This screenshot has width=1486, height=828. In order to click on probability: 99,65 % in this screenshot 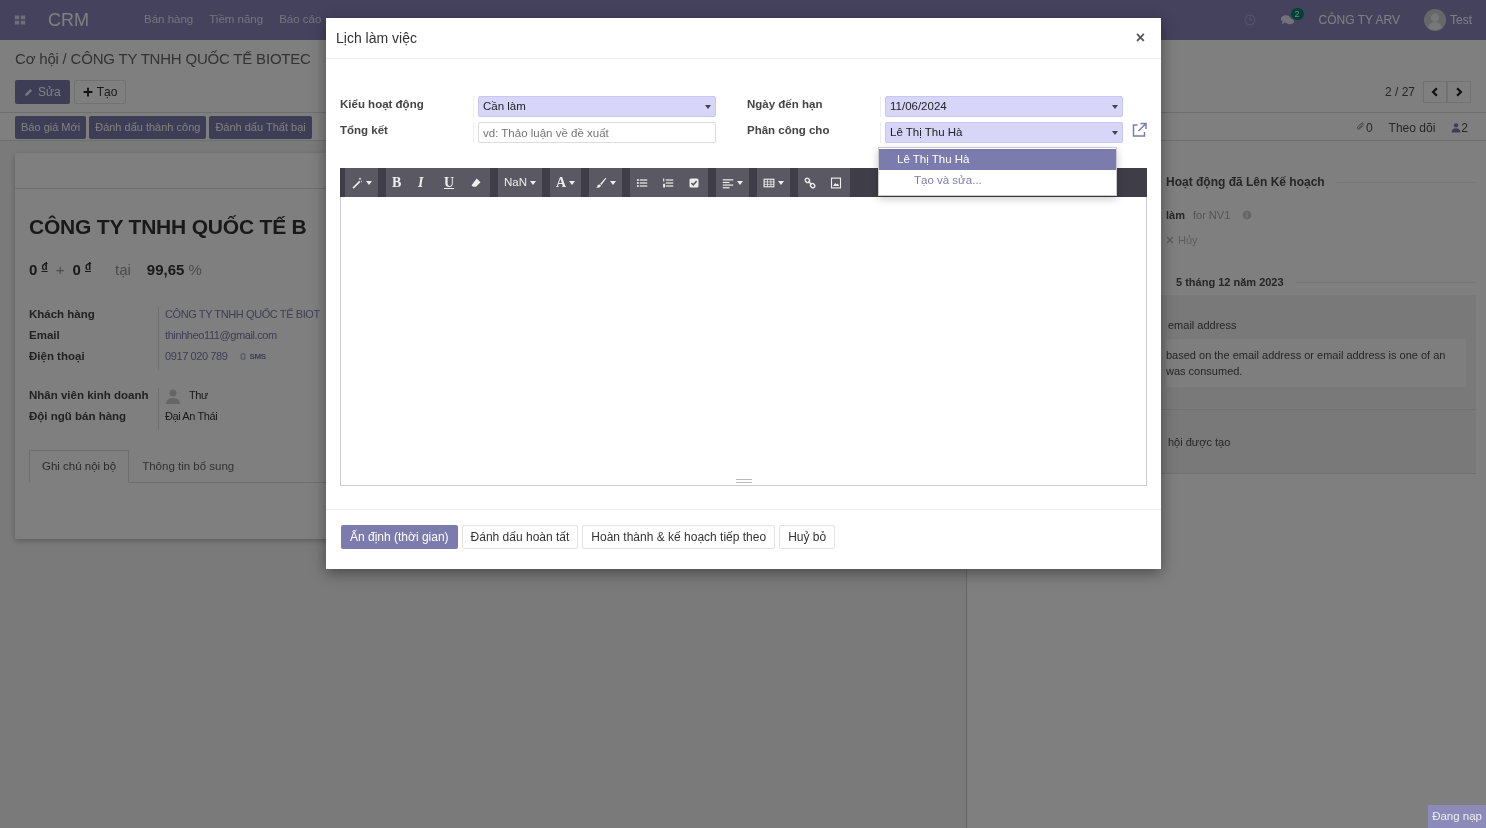, I will do `click(174, 269)`.